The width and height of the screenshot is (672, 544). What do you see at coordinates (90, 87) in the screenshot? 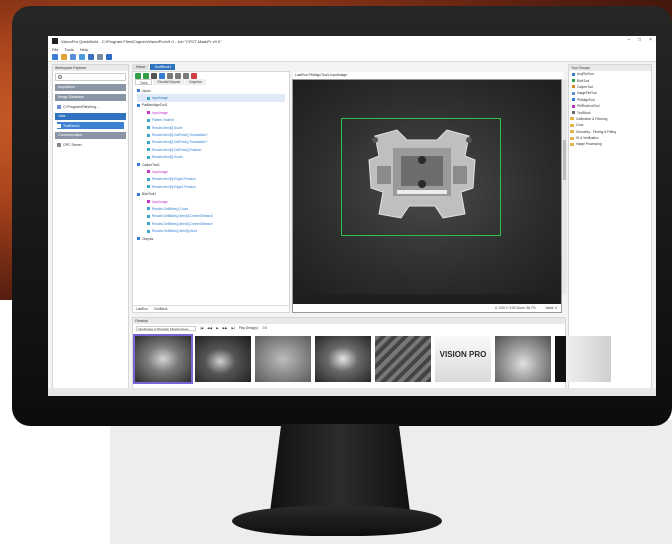
I see `category-acquisition: Acquisition` at bounding box center [90, 87].